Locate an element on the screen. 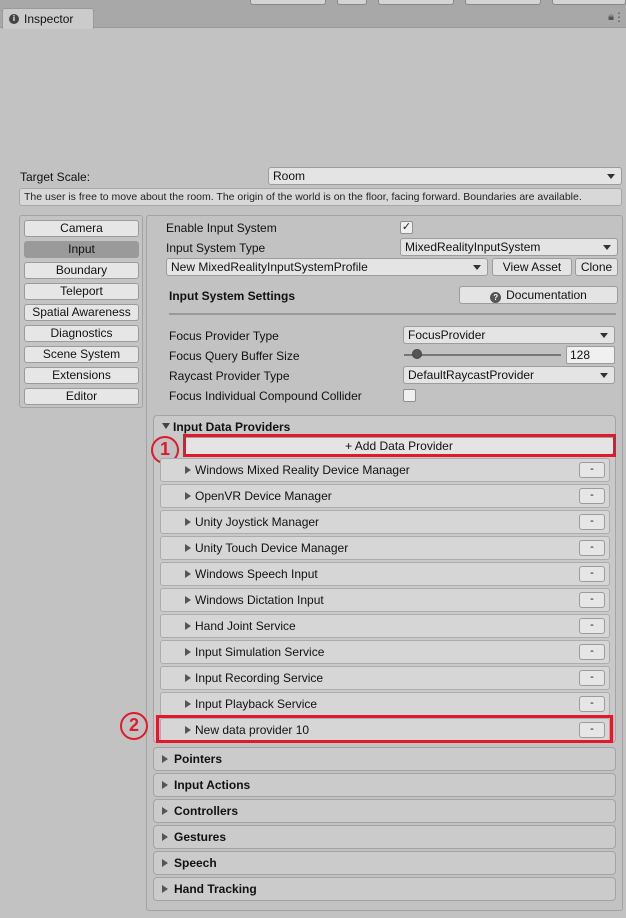 The image size is (626, 918). section-title: Controllers is located at coordinates (206, 811).